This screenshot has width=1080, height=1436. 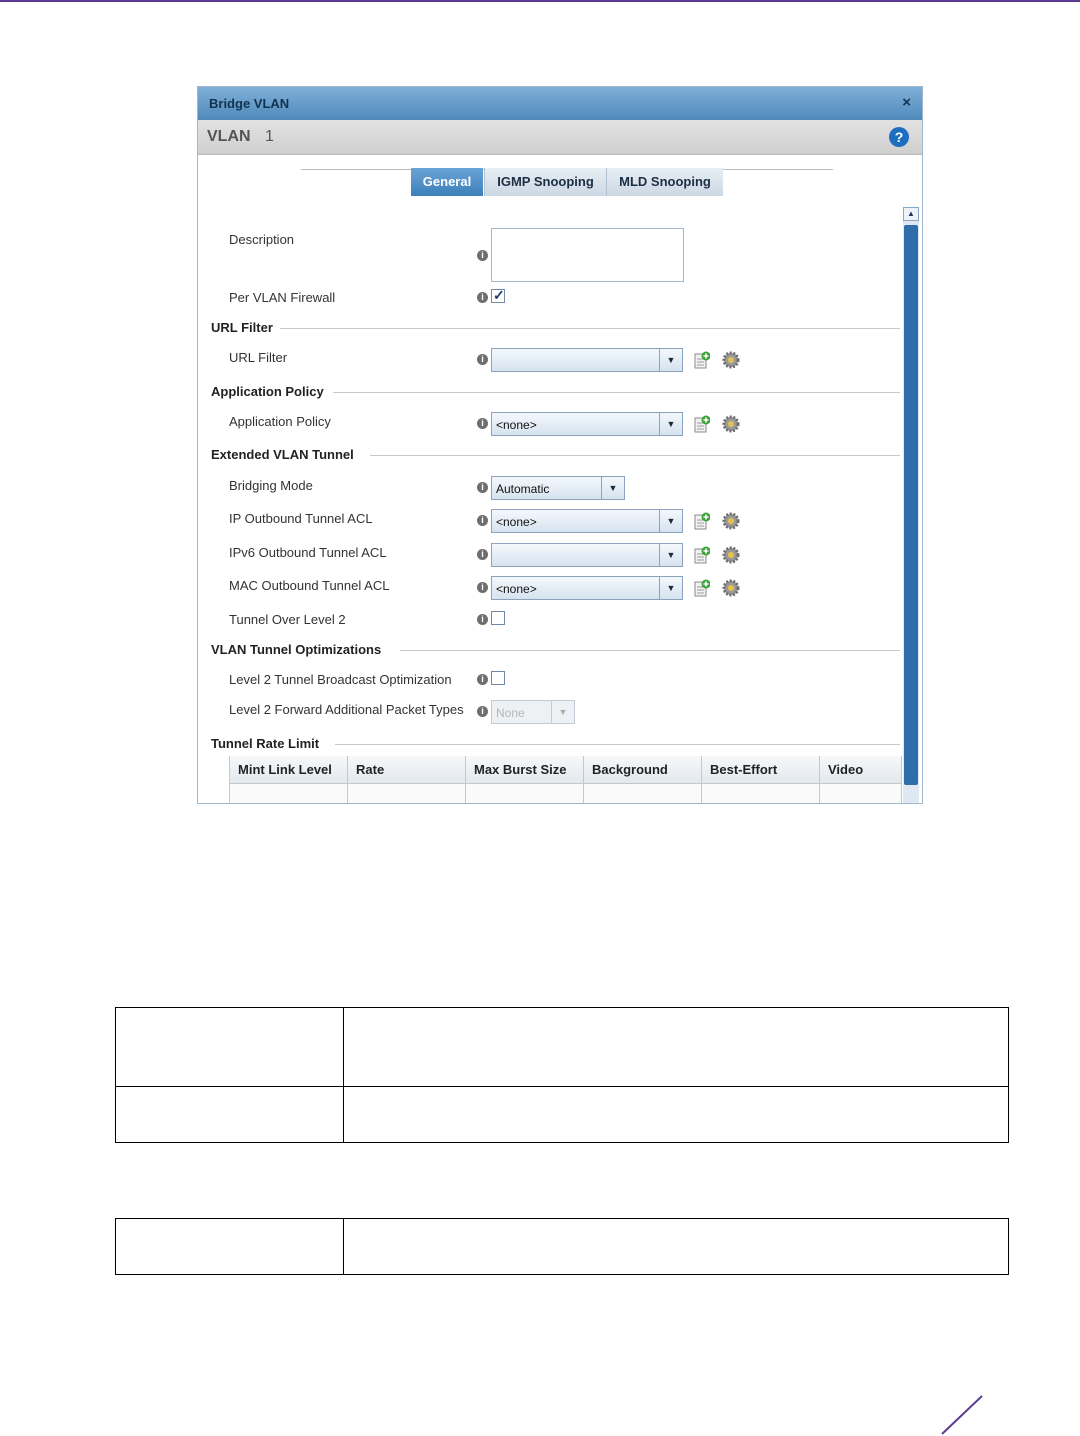 I want to click on section-extended-vlan-tunnel: Extended VLAN Tunnel, so click(x=282, y=454).